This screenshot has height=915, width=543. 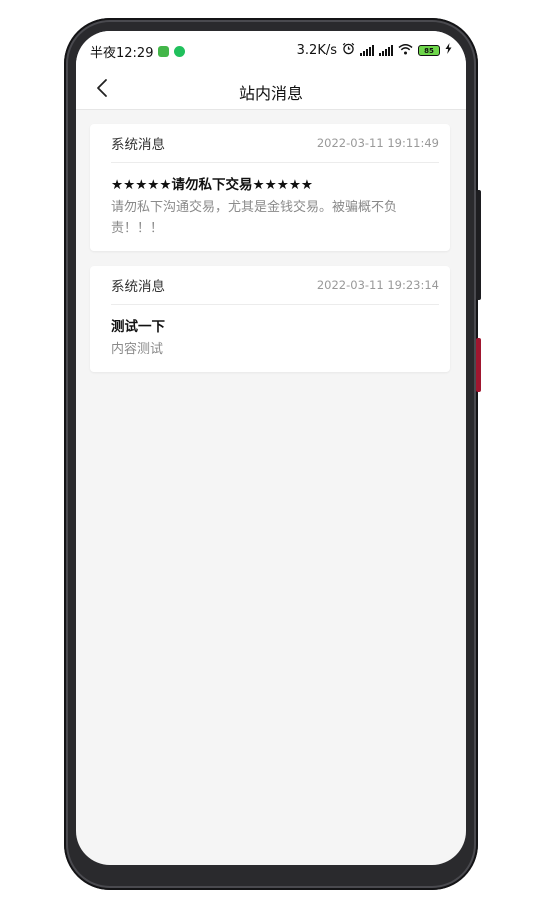 I want to click on network-speed: 3.2K/s, so click(x=316, y=50).